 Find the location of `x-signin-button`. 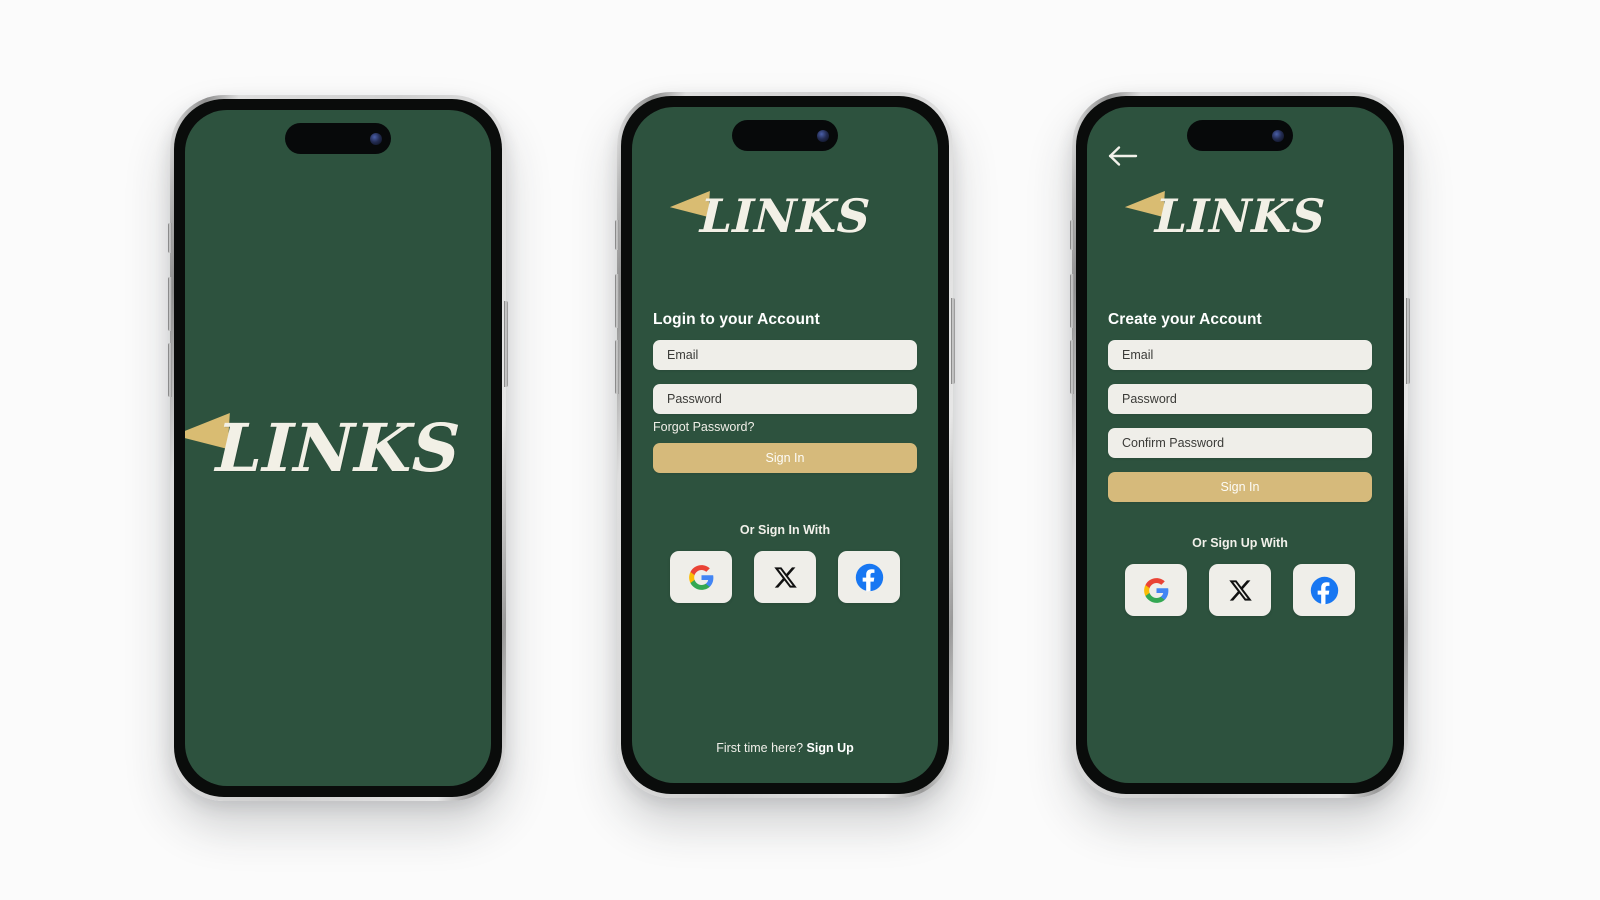

x-signin-button is located at coordinates (785, 577).